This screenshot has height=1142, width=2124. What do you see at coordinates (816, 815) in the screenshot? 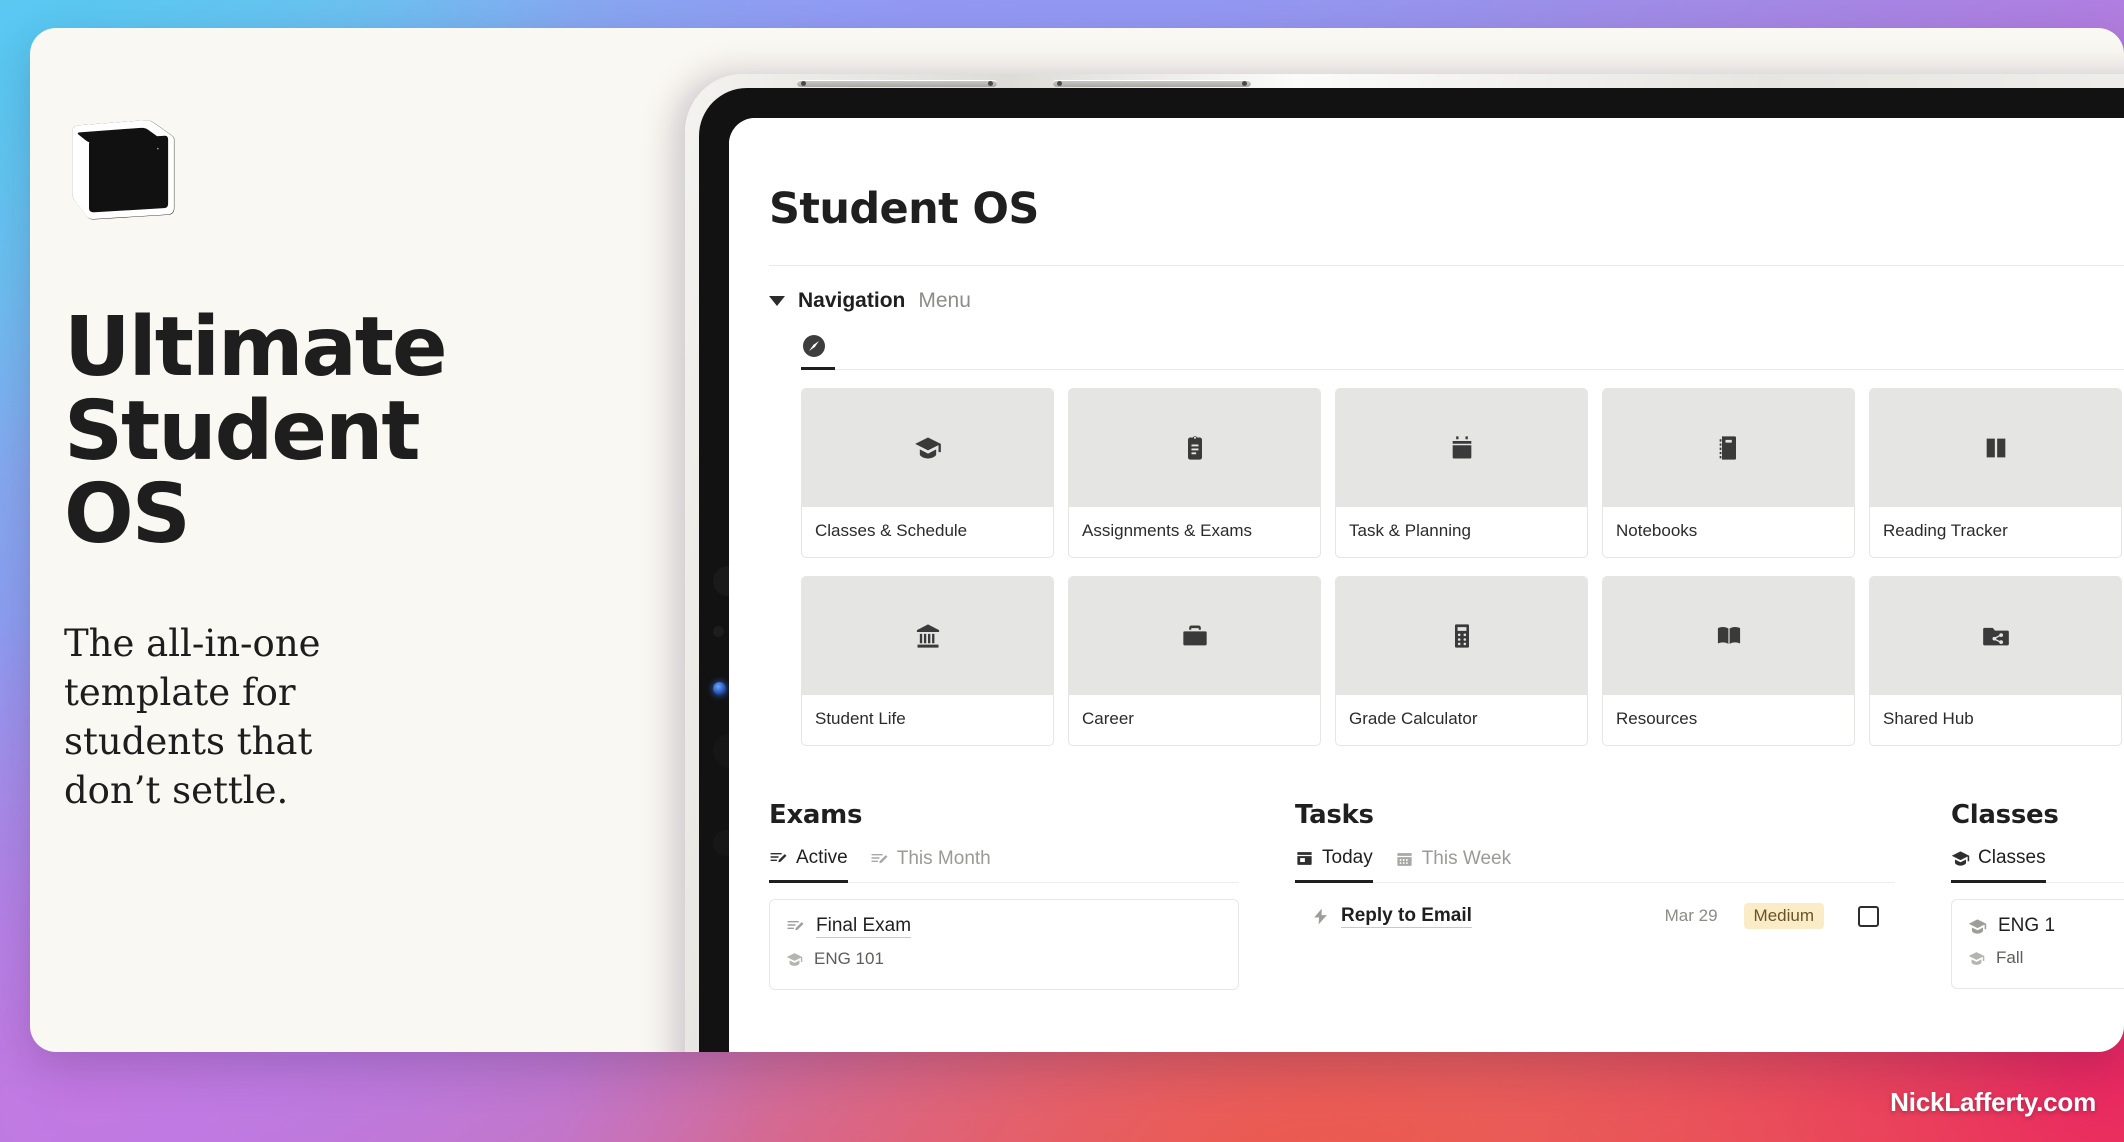
I see `exams-title: Exams` at bounding box center [816, 815].